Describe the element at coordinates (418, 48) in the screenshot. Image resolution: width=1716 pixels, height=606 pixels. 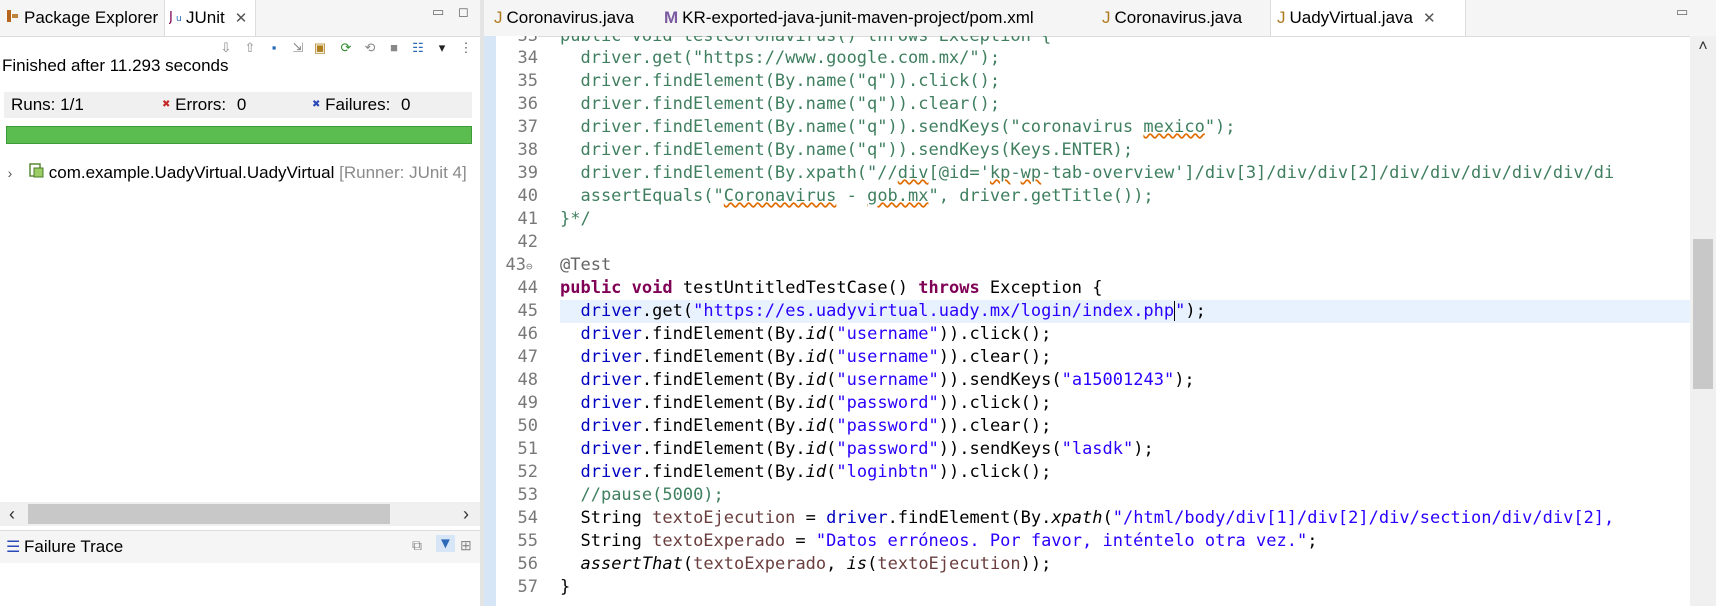
I see `test-run-history-icon: ☷` at that location.